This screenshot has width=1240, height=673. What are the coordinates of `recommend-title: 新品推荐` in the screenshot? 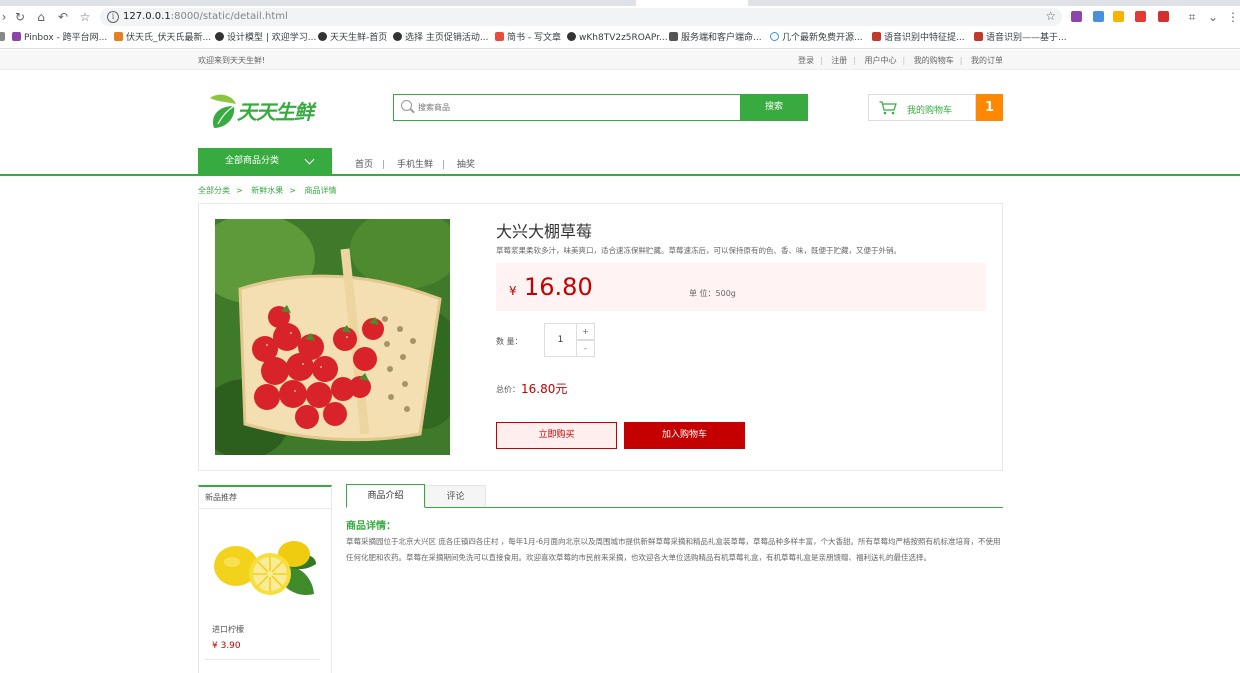 It's located at (221, 497).